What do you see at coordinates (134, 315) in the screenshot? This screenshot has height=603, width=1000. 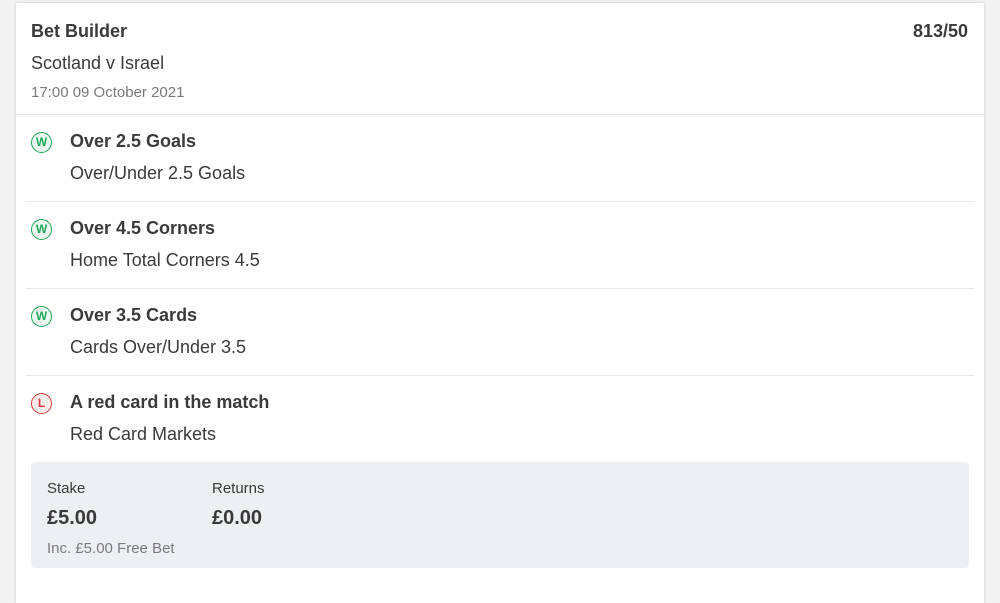 I see `selection-name: Over 3.5 Cards` at bounding box center [134, 315].